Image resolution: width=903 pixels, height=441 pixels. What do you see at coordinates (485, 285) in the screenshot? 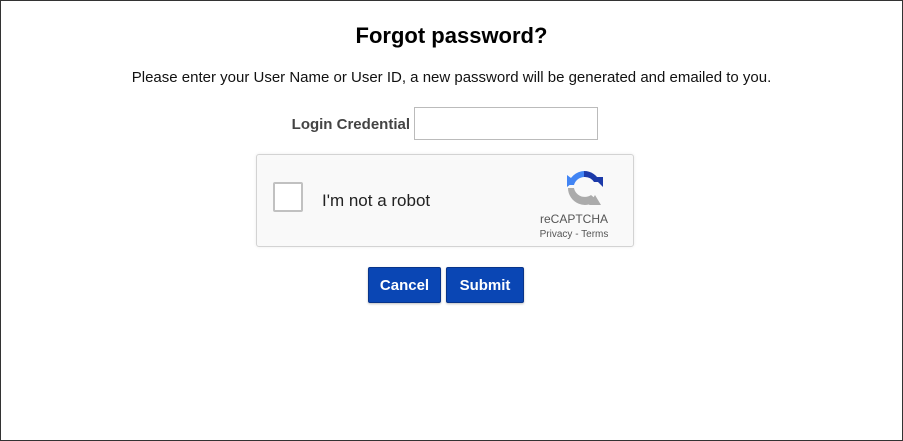
I see `submit-button: Submit` at bounding box center [485, 285].